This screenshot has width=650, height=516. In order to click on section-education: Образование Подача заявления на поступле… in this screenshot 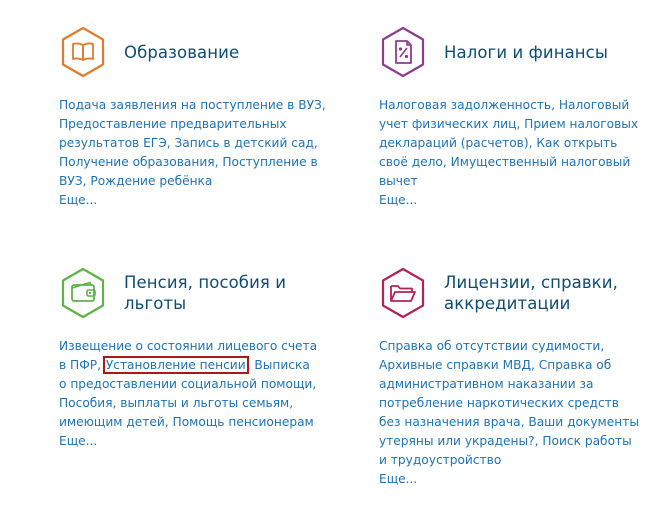, I will do `click(194, 117)`.